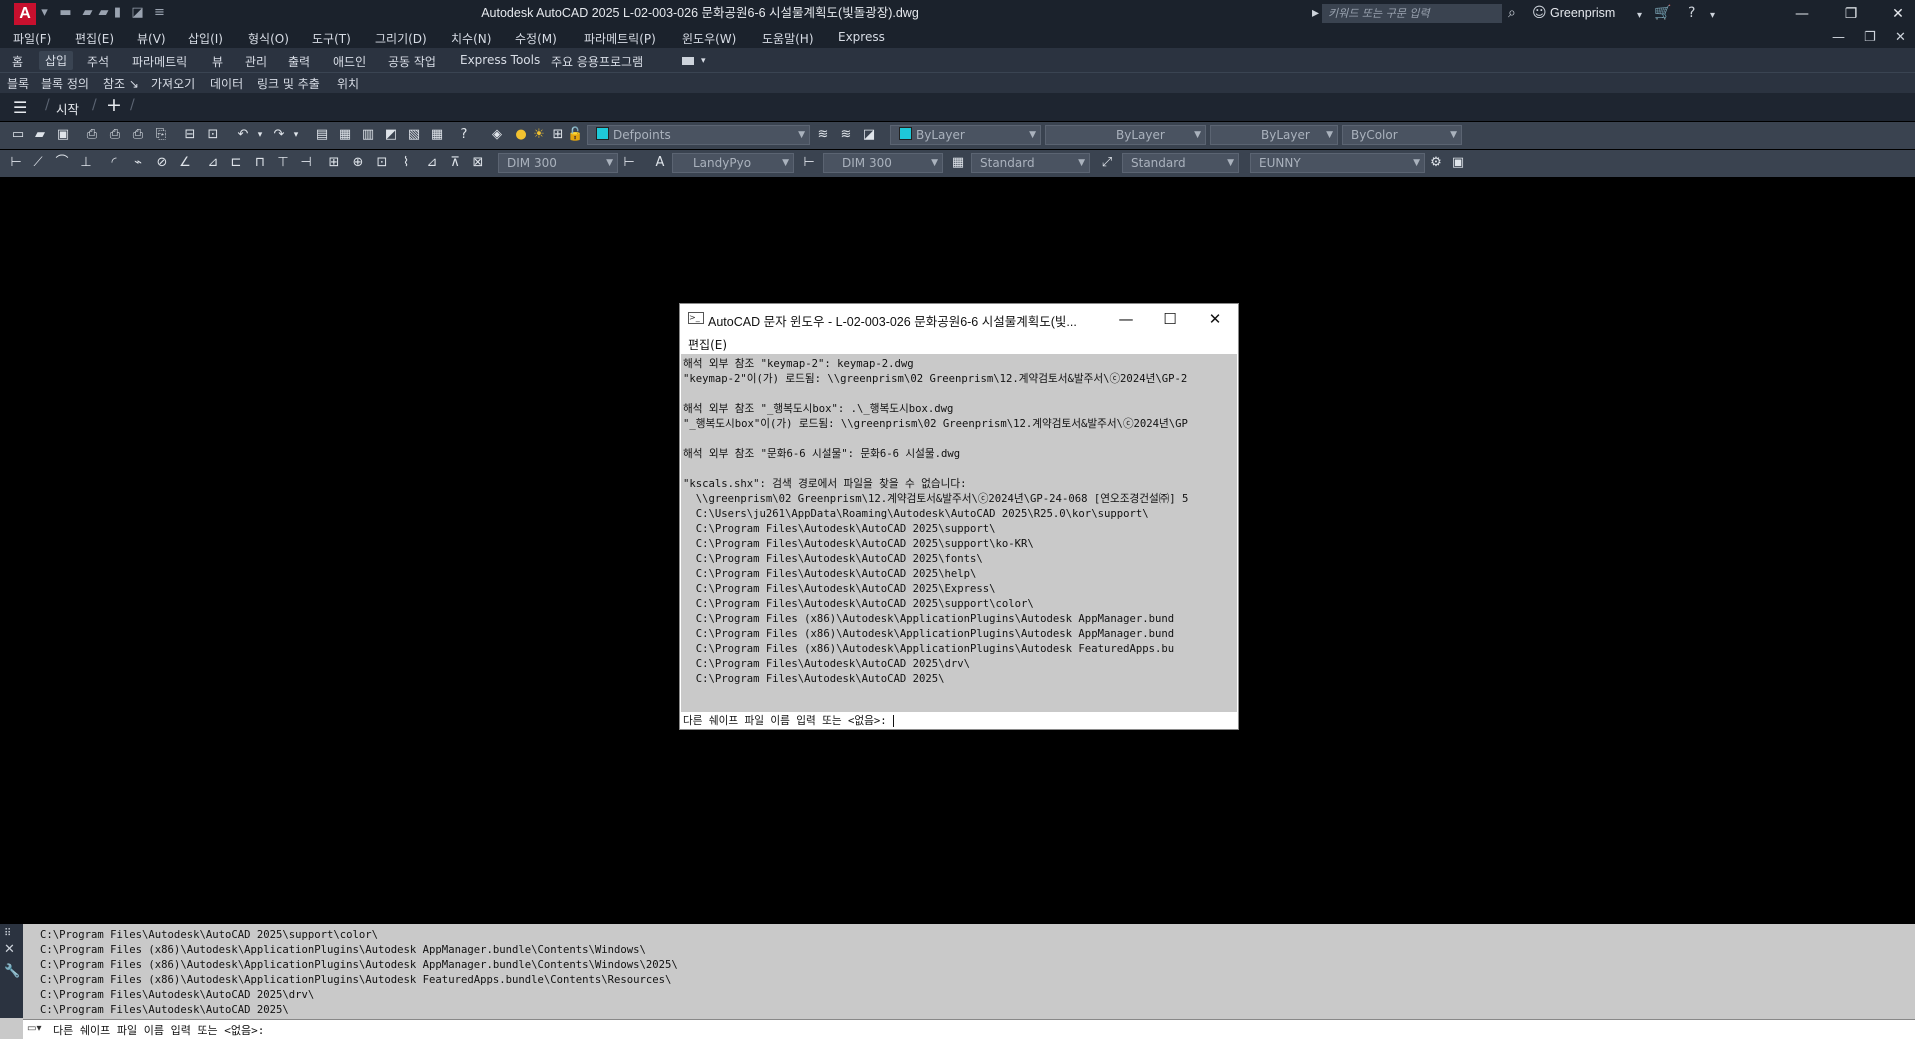 This screenshot has height=1039, width=1915. What do you see at coordinates (471, 38) in the screenshot?
I see `menu-dimension: 치수(N)` at bounding box center [471, 38].